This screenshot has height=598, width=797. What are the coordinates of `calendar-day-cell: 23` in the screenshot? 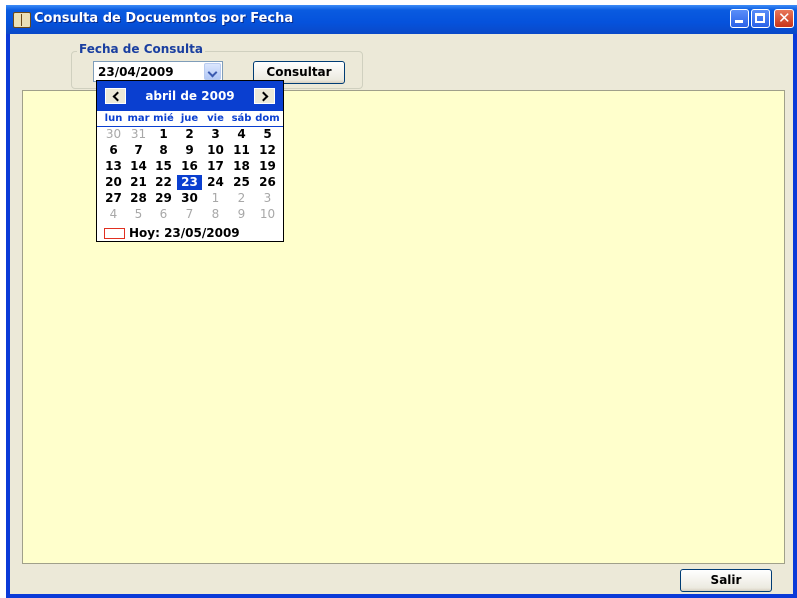 It's located at (189, 182).